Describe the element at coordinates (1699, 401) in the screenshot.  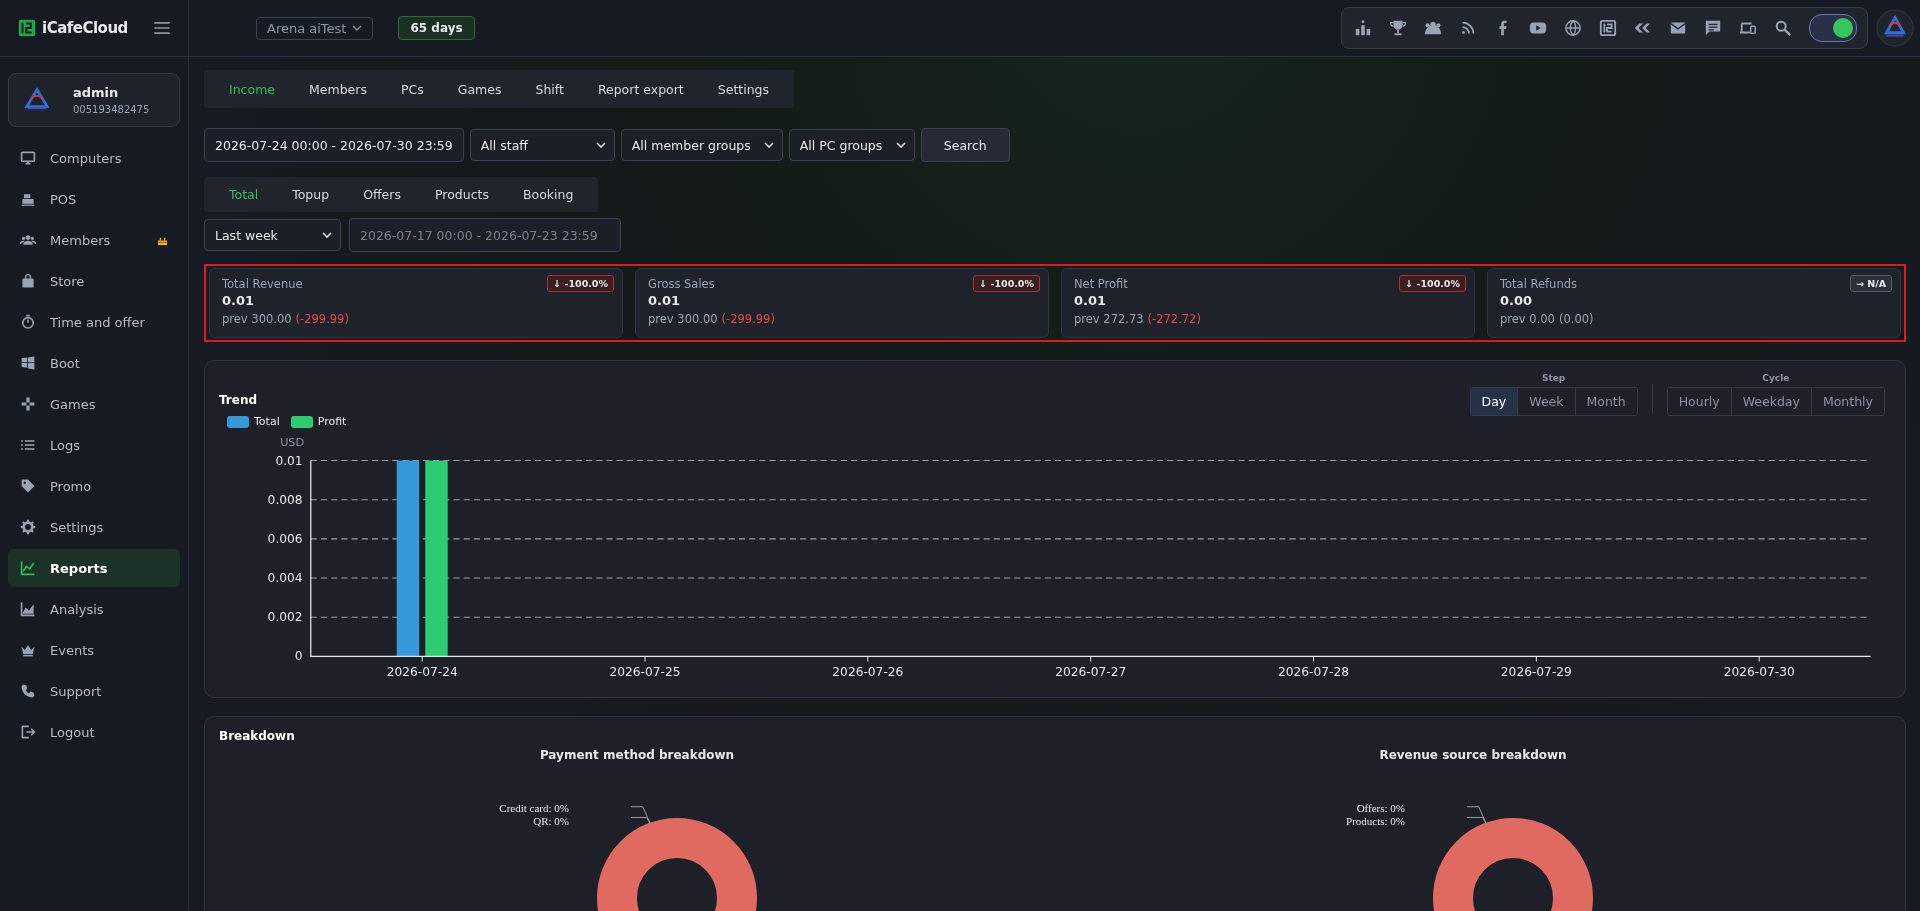
I see `segment-button: Hourly` at that location.